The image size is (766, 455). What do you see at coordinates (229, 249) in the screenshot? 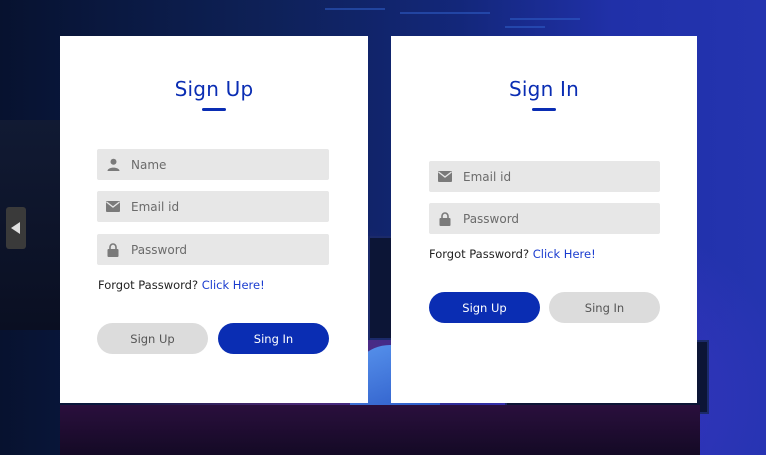
I see `signup-password-input` at bounding box center [229, 249].